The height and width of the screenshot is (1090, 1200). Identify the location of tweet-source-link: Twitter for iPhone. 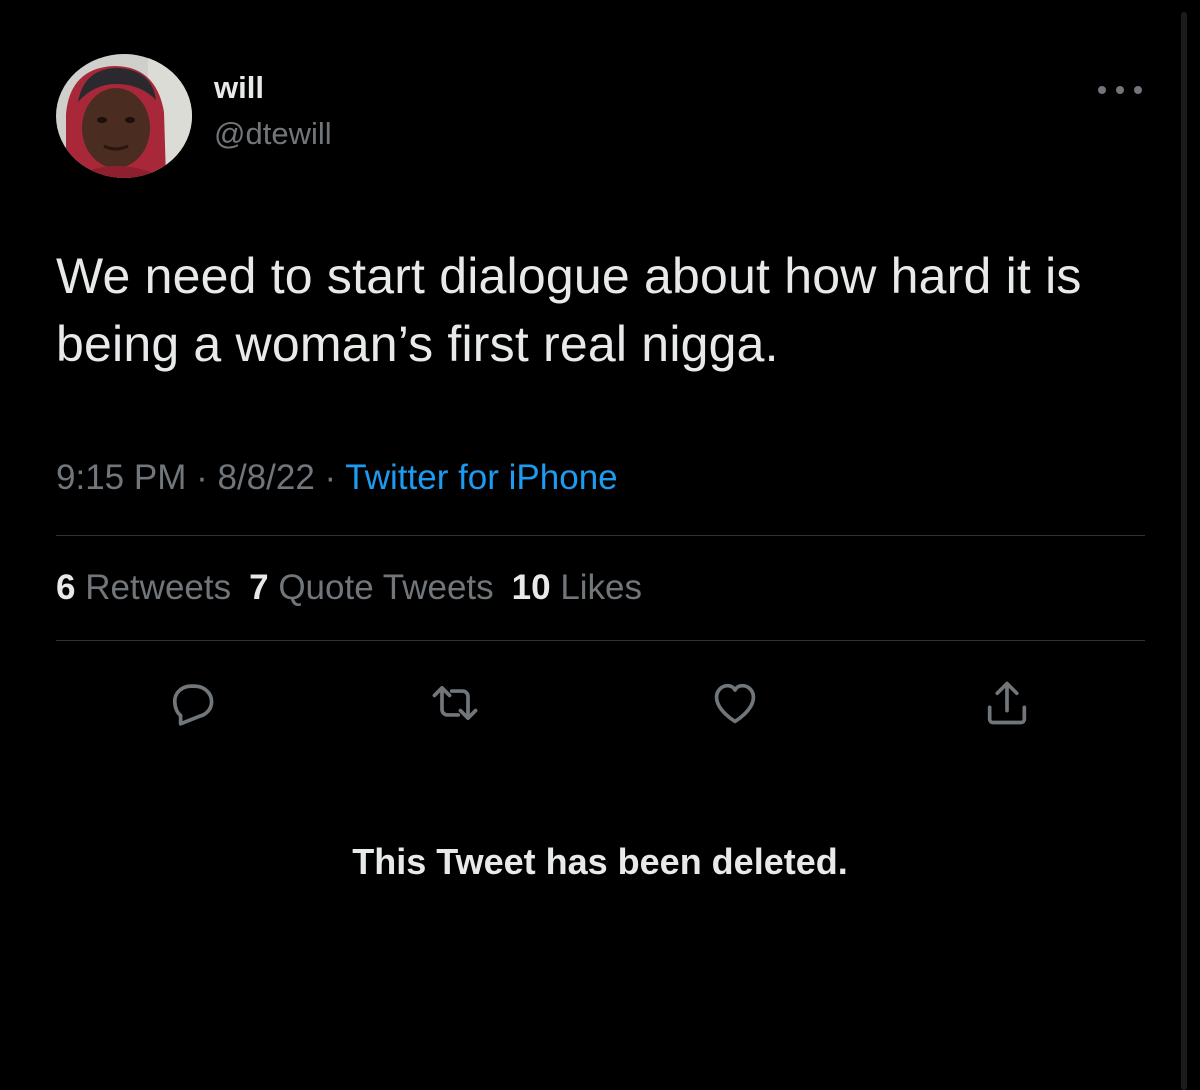
(481, 477).